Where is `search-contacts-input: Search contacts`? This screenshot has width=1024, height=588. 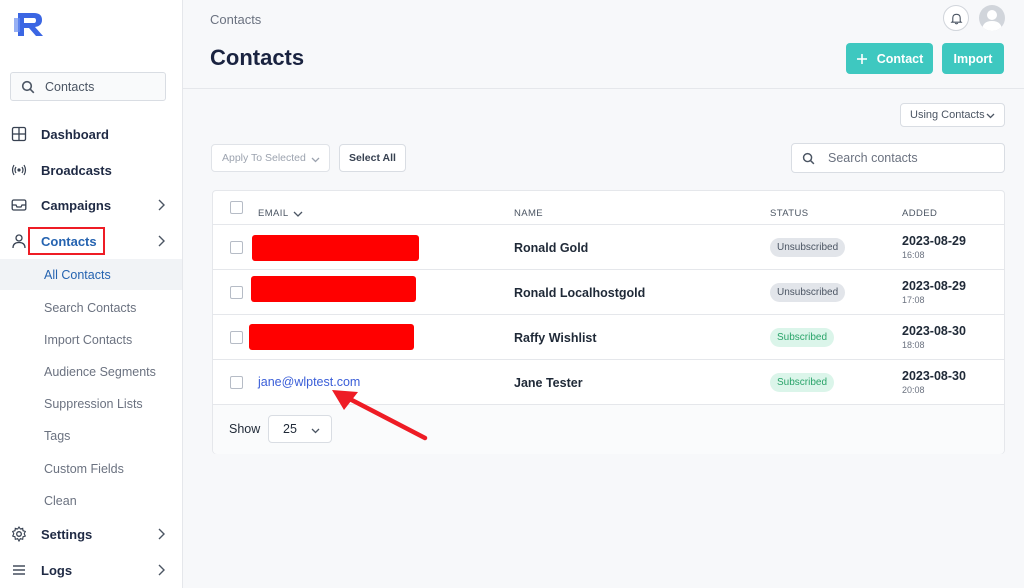
search-contacts-input: Search contacts is located at coordinates (898, 158).